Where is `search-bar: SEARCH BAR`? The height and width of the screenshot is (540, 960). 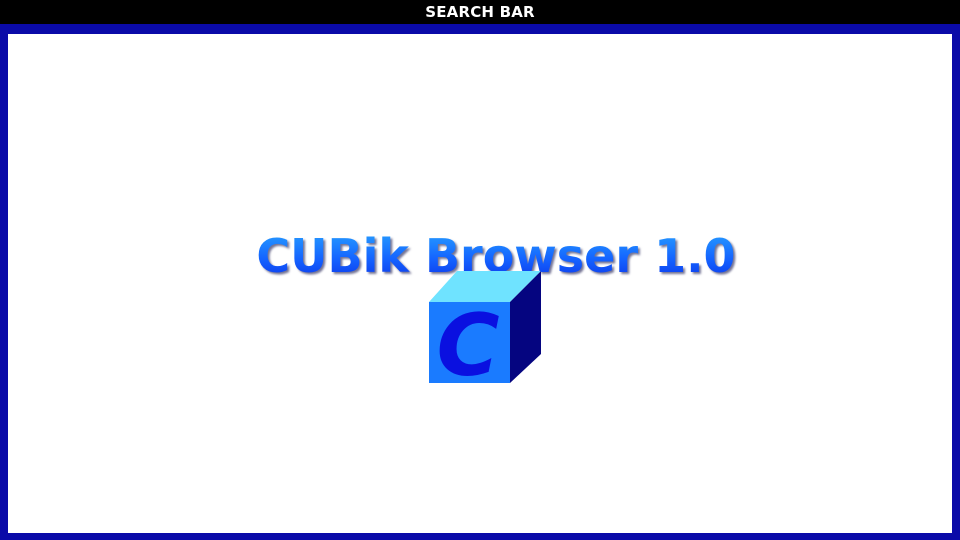
search-bar: SEARCH BAR is located at coordinates (480, 12).